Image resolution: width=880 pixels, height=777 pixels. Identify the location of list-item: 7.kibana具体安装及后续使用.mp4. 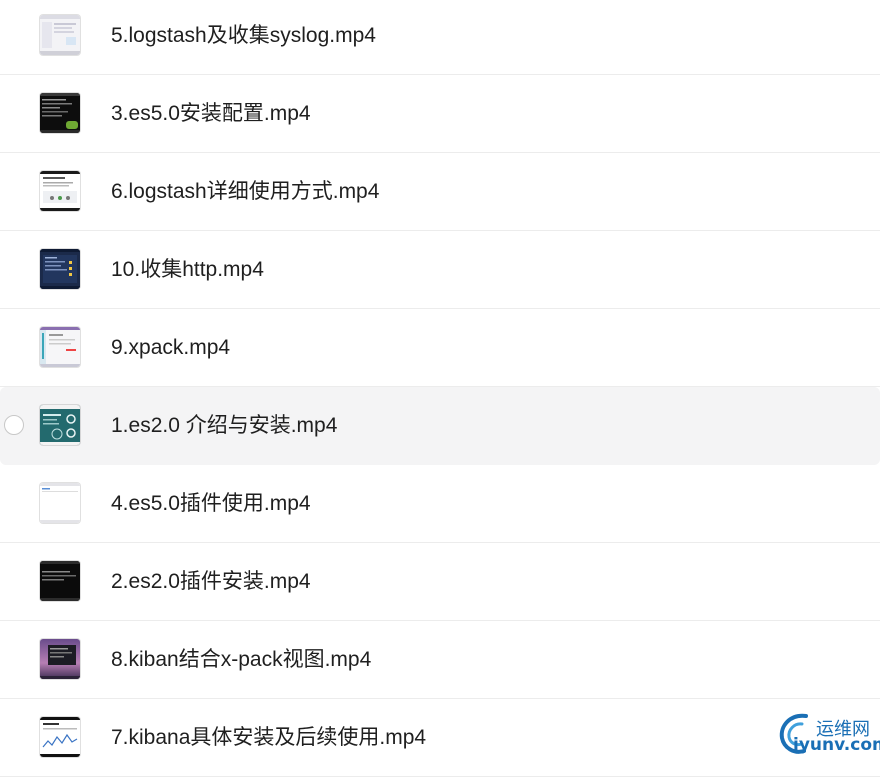
(440, 738).